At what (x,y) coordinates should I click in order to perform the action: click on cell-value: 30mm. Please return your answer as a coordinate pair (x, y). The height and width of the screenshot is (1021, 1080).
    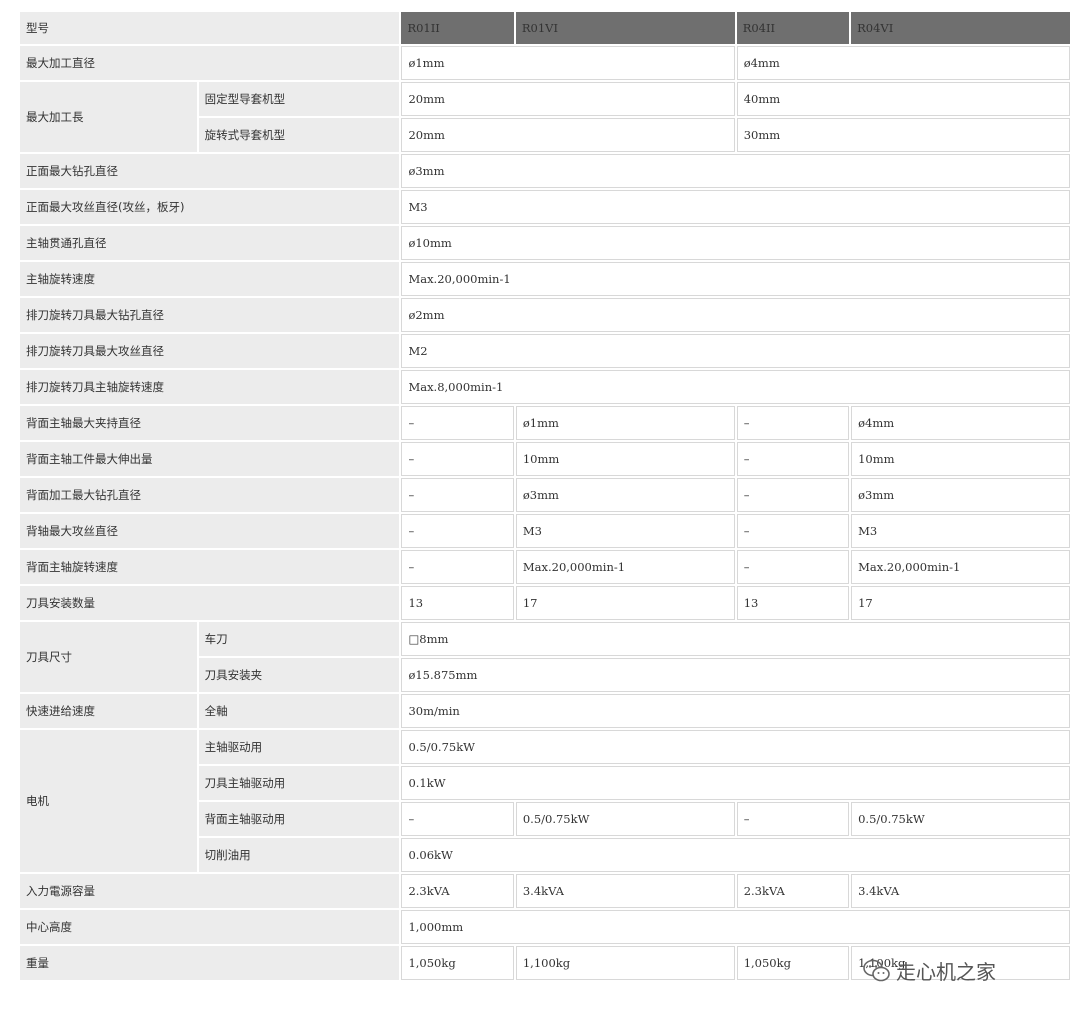
    Looking at the image, I should click on (903, 135).